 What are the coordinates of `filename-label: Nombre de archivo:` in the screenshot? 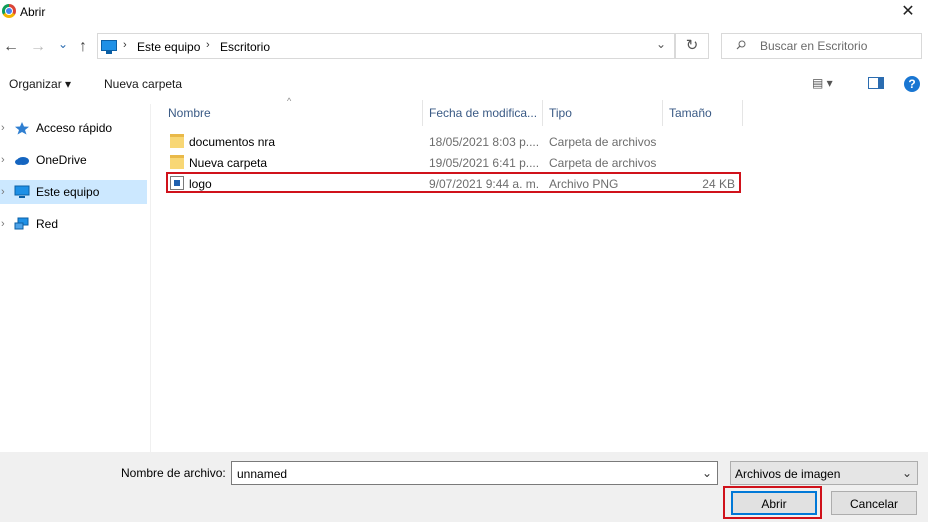 It's located at (173, 473).